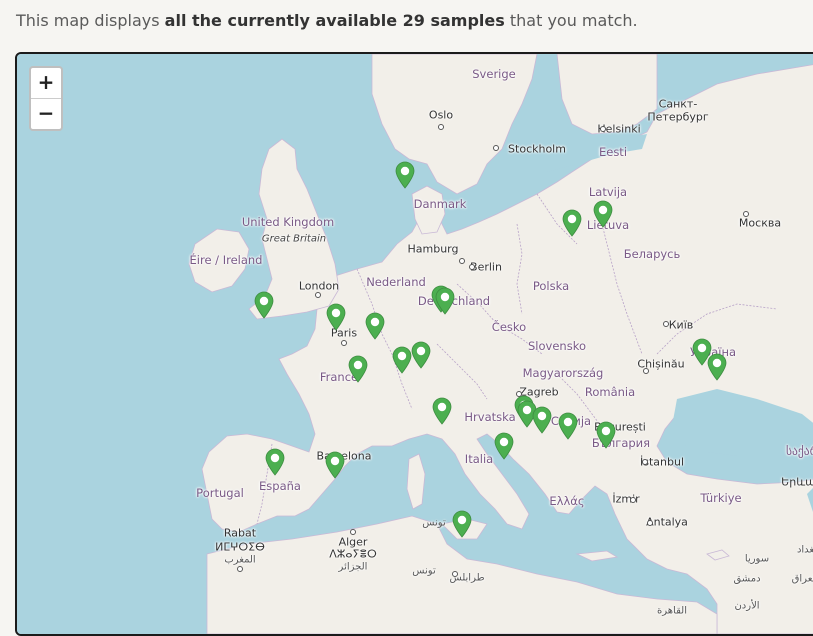  I want to click on map-label: Danmark, so click(440, 204).